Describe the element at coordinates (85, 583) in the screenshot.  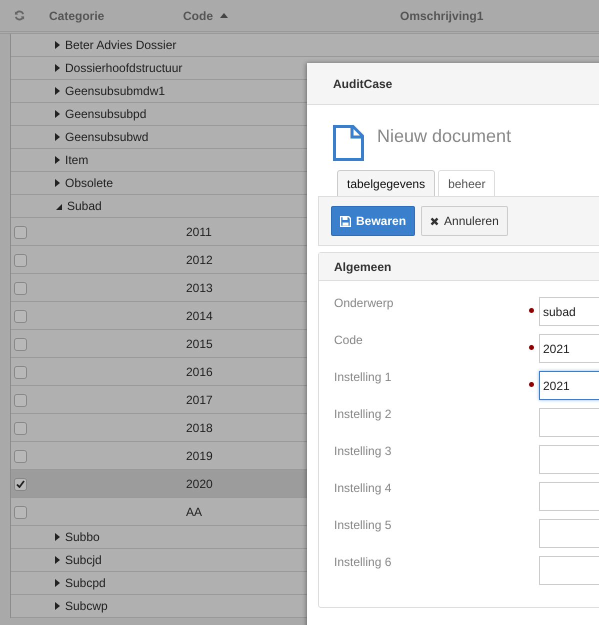
I see `group-label: Subcpd` at that location.